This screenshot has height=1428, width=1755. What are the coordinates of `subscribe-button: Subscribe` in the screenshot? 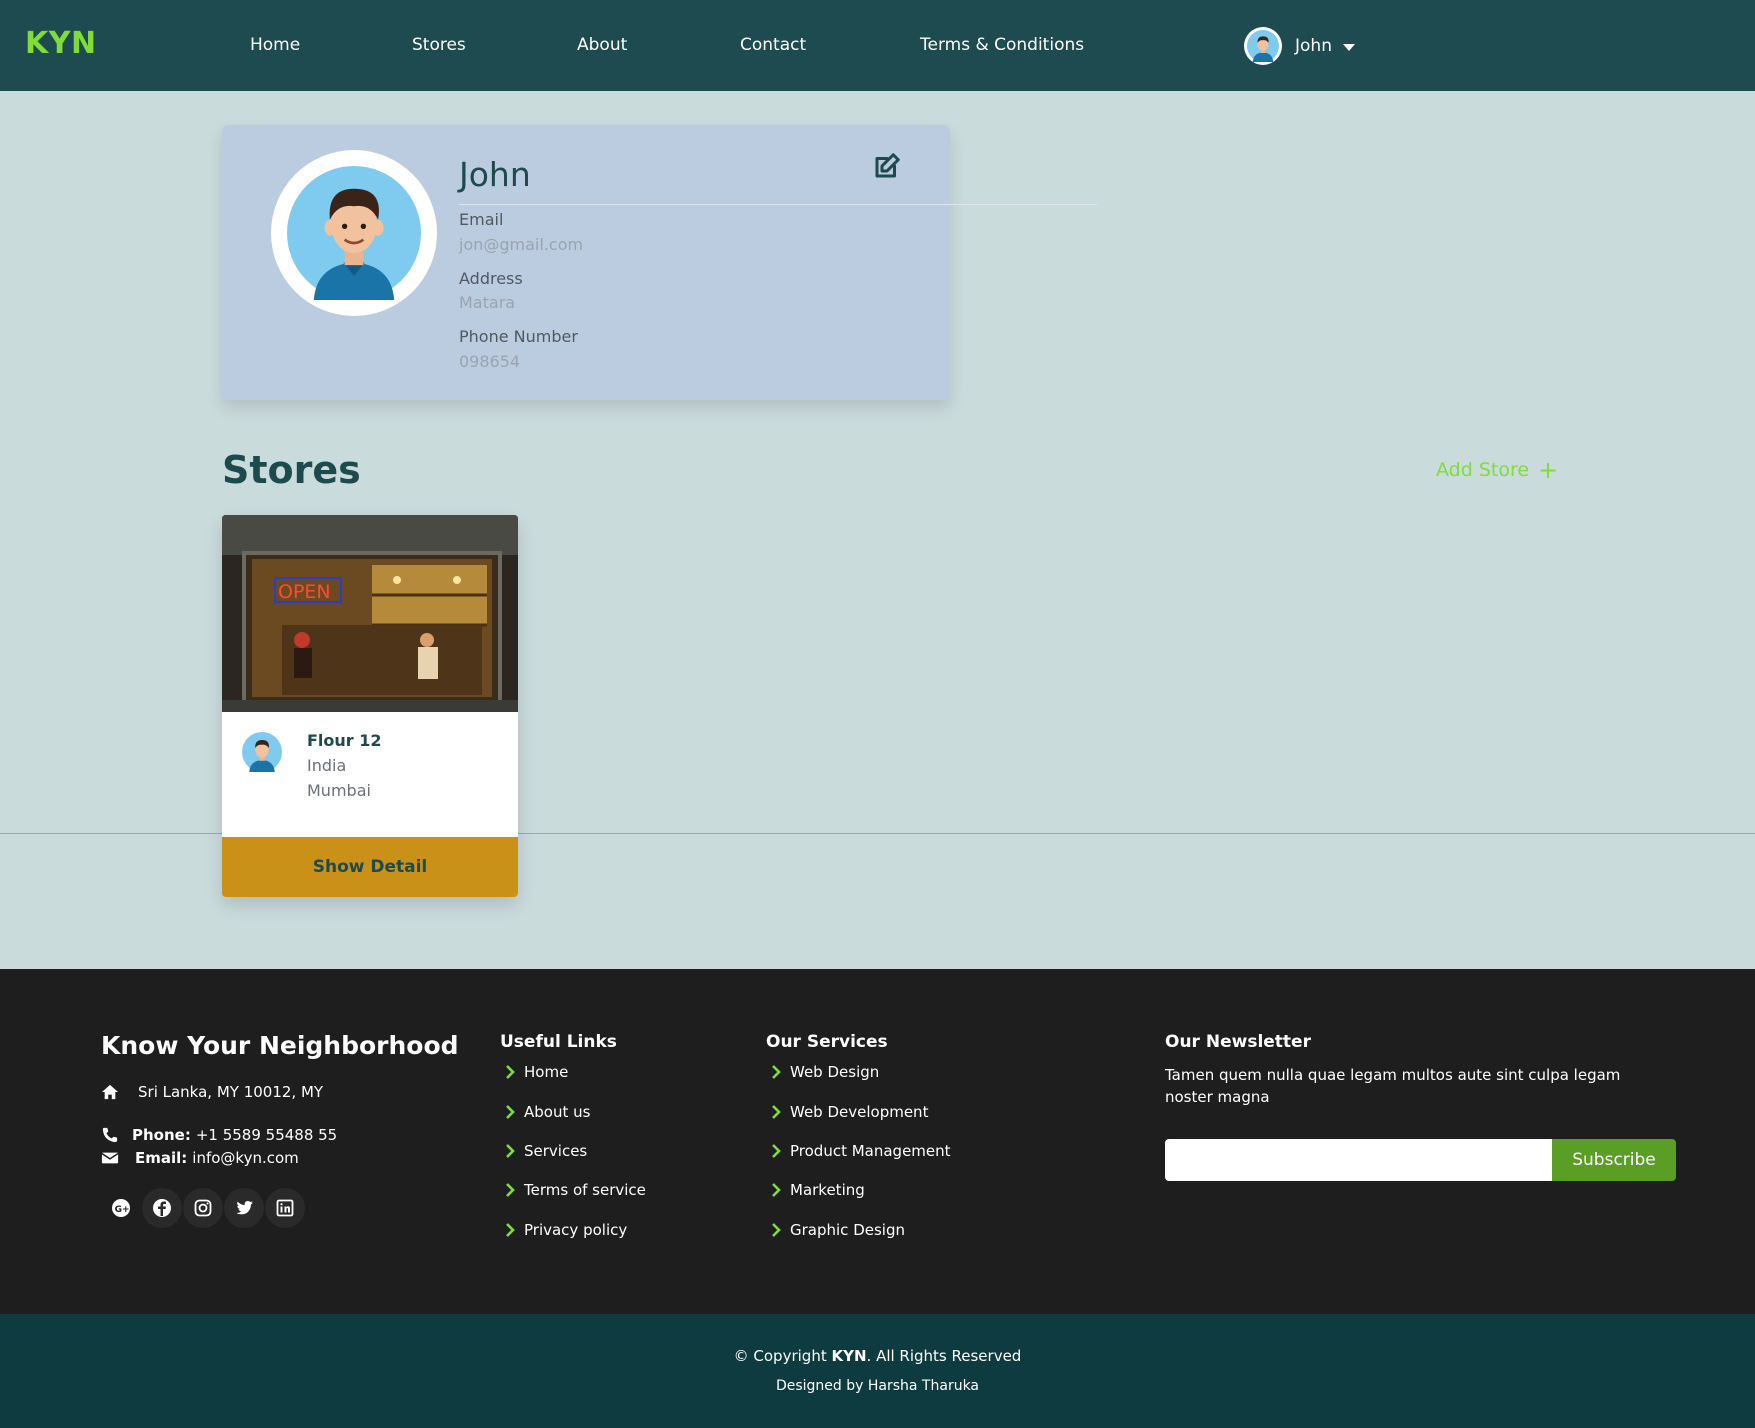 It's located at (1614, 1160).